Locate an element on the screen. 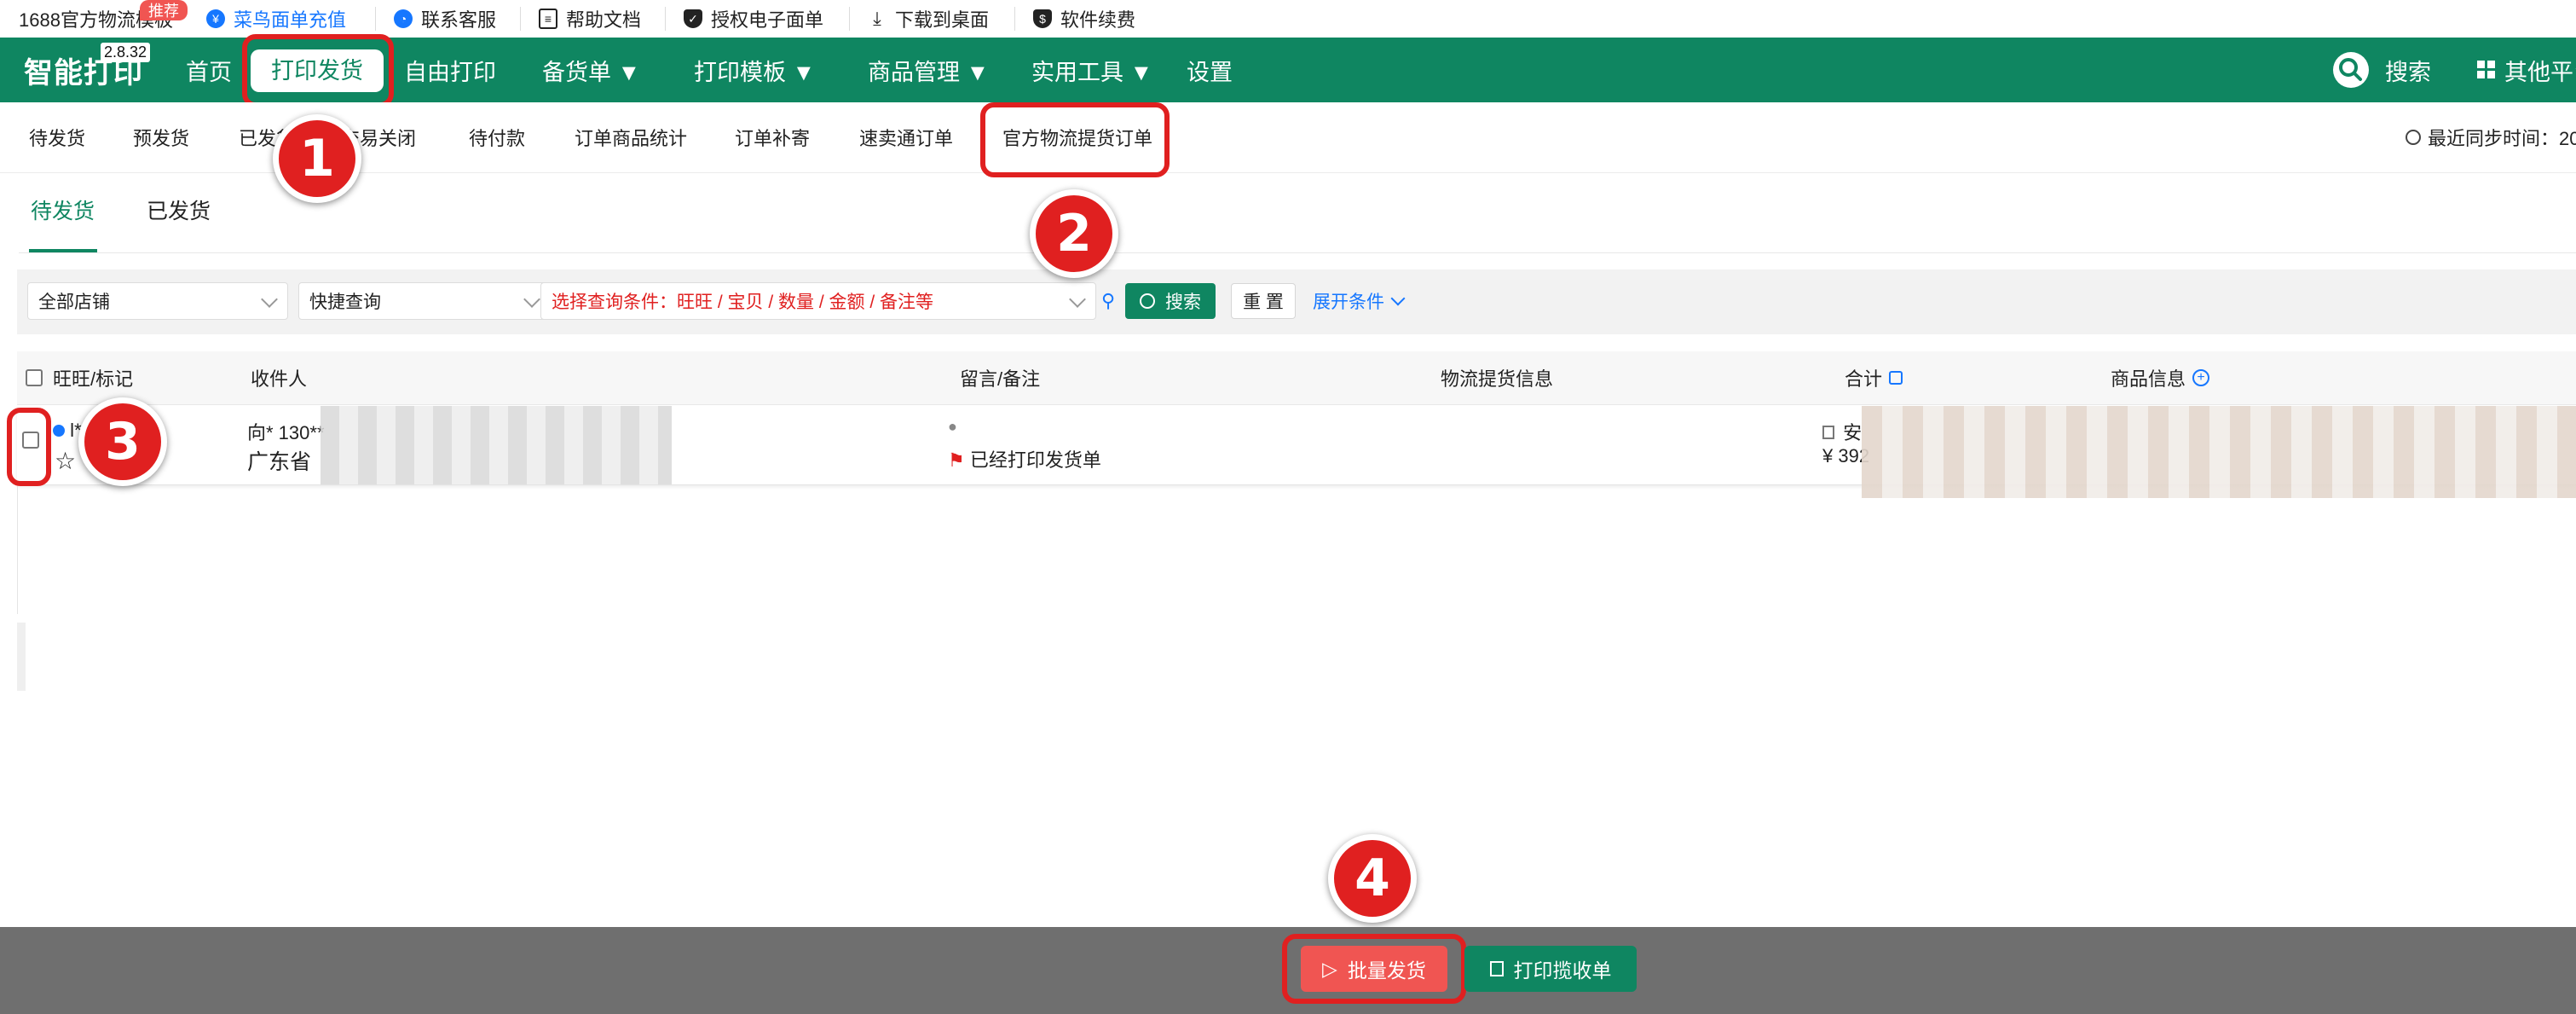  add-circle-icon: + is located at coordinates (2201, 378).